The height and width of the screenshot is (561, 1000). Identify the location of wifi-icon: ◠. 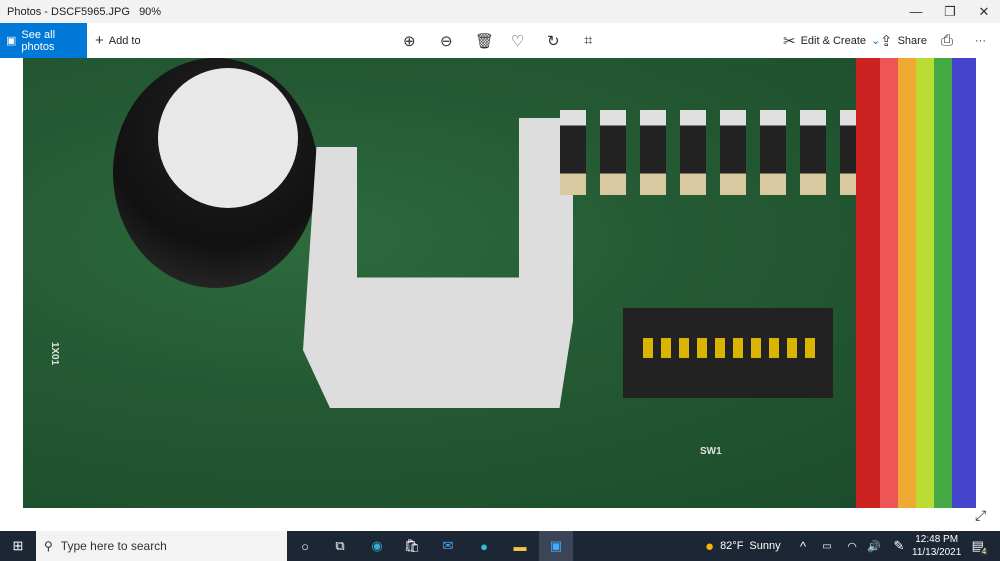
(852, 546).